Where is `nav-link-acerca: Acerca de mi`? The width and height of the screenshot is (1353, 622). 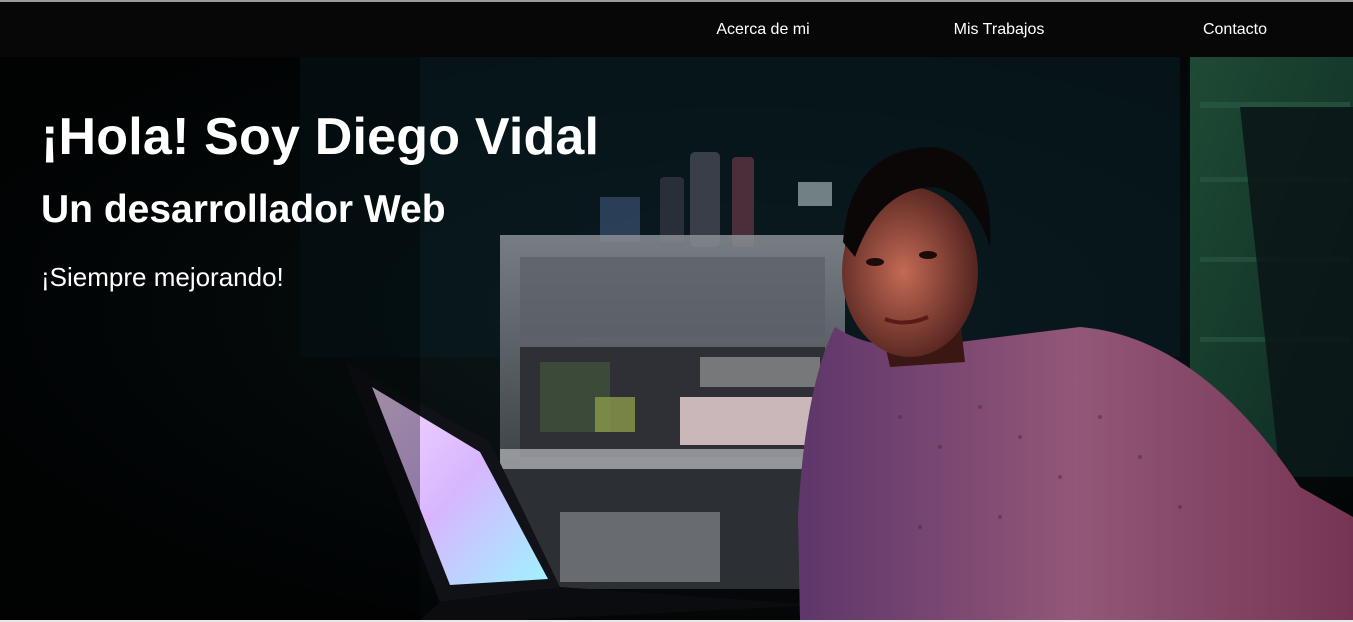 nav-link-acerca: Acerca de mi is located at coordinates (763, 30).